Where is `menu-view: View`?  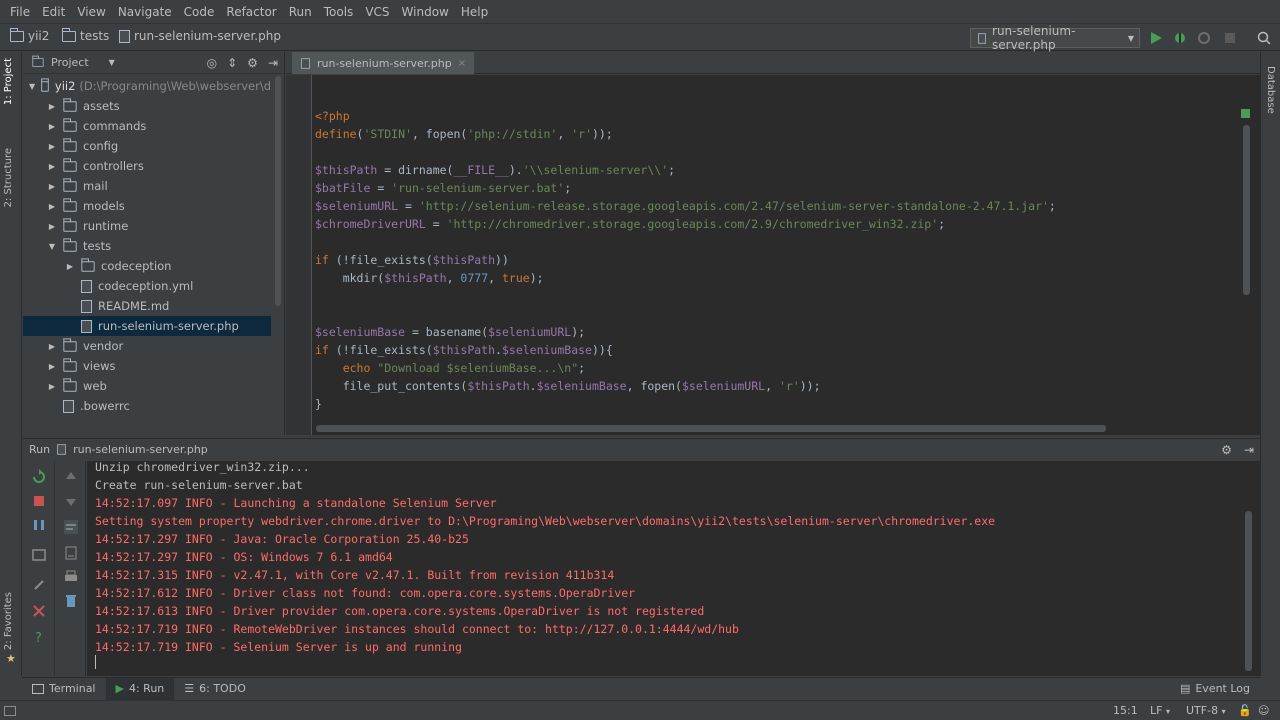 menu-view: View is located at coordinates (91, 12).